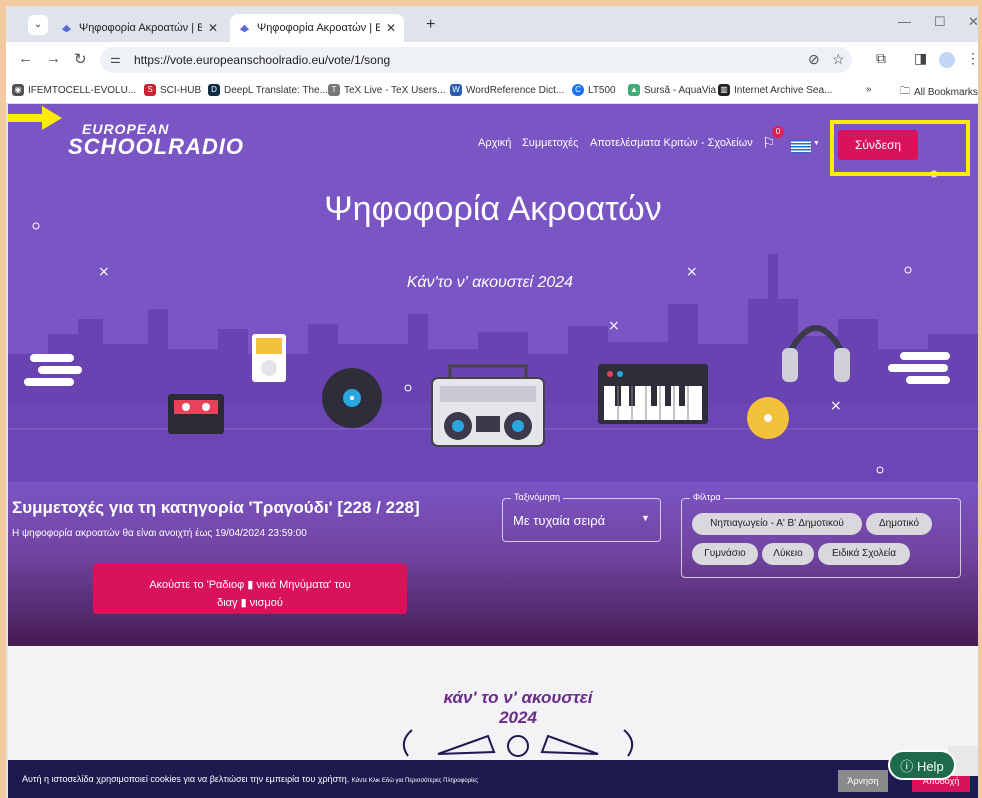 The width and height of the screenshot is (982, 798). What do you see at coordinates (864, 554) in the screenshot?
I see `filter-chip-special: Ειδικά Σχολεία` at bounding box center [864, 554].